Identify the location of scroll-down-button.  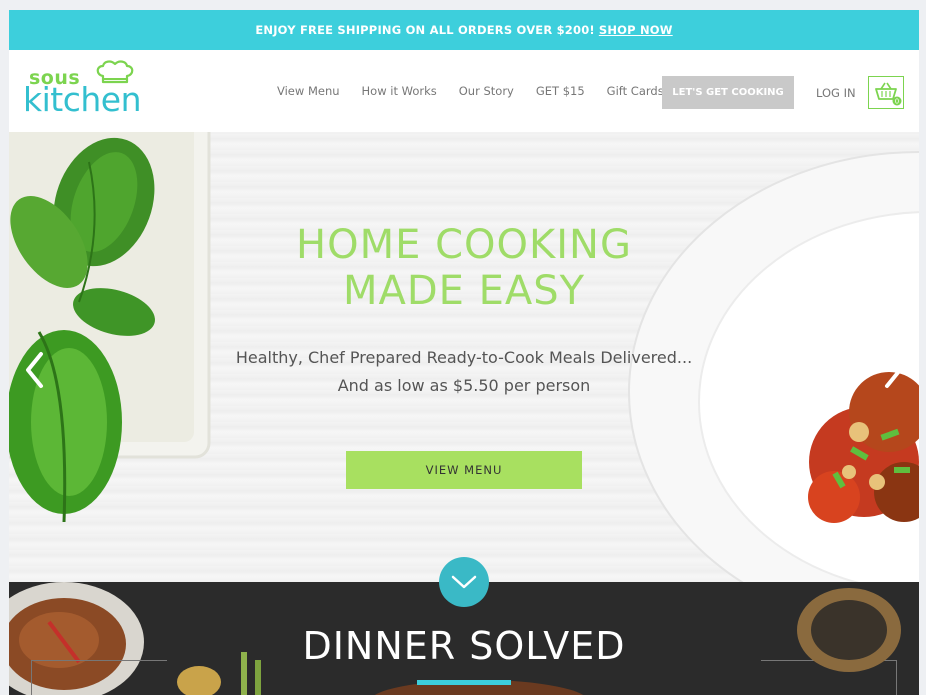
(464, 582).